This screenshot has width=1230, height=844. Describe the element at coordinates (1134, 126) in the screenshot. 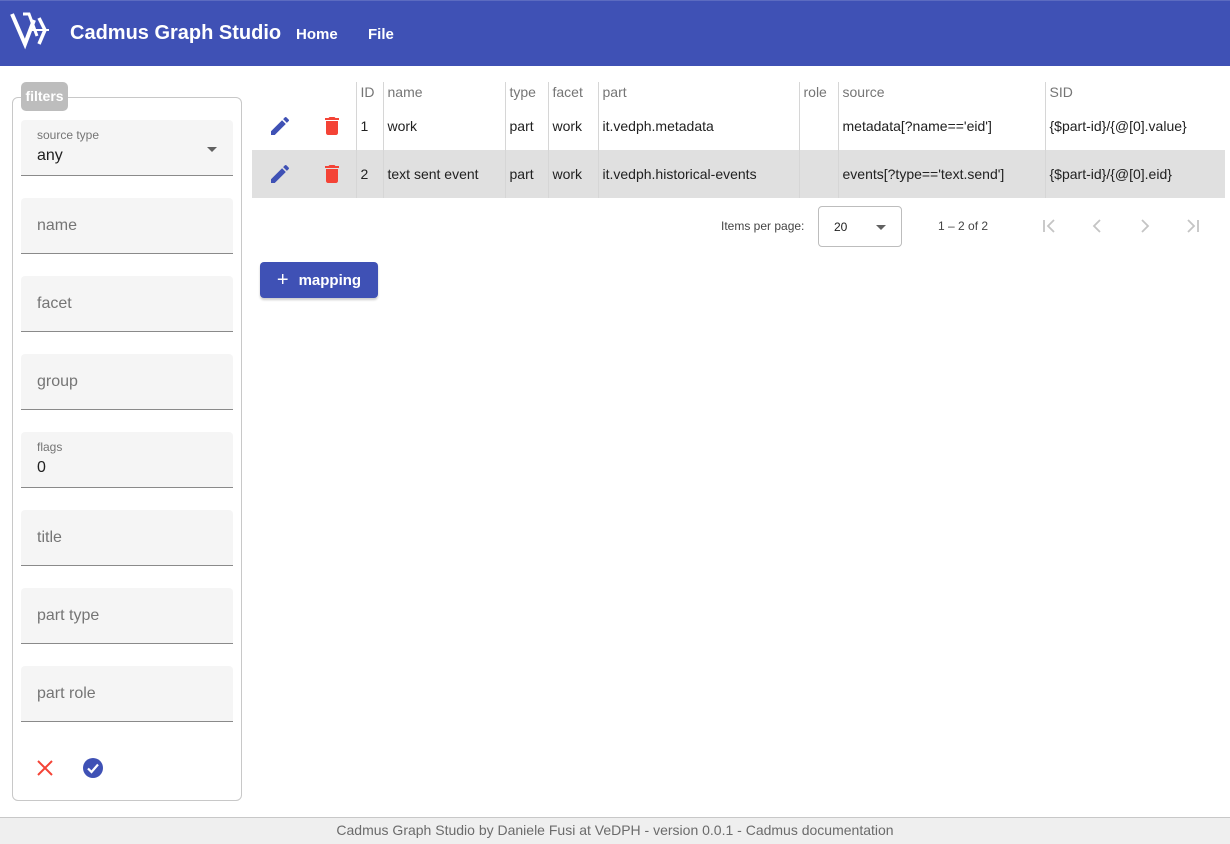

I see `cell-sid: {$part-id}/{@[0].value}` at that location.